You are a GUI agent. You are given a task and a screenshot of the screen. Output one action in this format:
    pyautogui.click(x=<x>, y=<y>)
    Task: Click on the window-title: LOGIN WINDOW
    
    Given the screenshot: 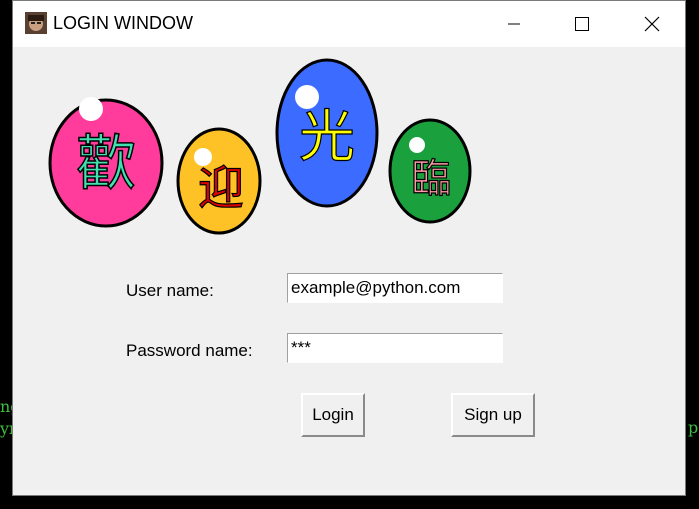 What is the action you would take?
    pyautogui.click(x=123, y=23)
    